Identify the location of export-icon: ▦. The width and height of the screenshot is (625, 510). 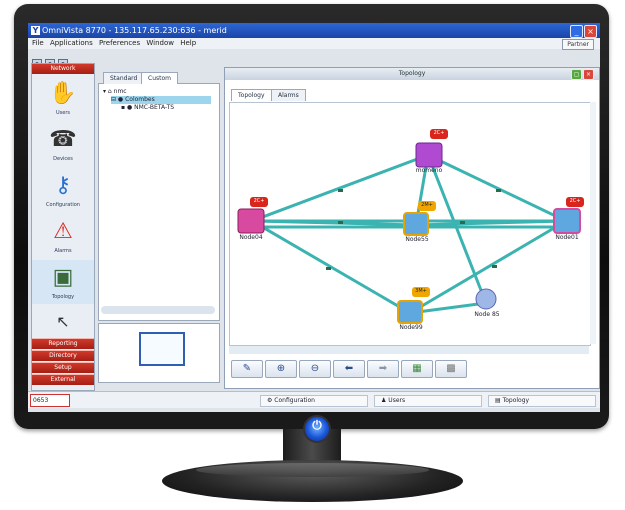
(417, 369).